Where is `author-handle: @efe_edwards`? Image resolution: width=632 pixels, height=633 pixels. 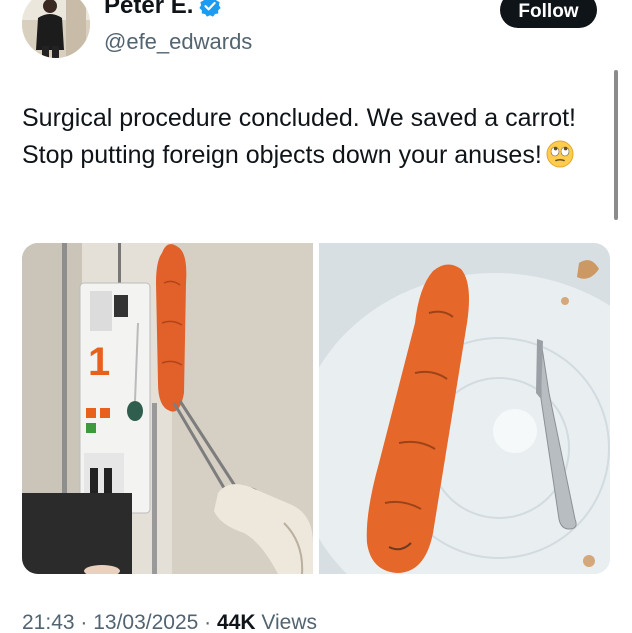 author-handle: @efe_edwards is located at coordinates (178, 42).